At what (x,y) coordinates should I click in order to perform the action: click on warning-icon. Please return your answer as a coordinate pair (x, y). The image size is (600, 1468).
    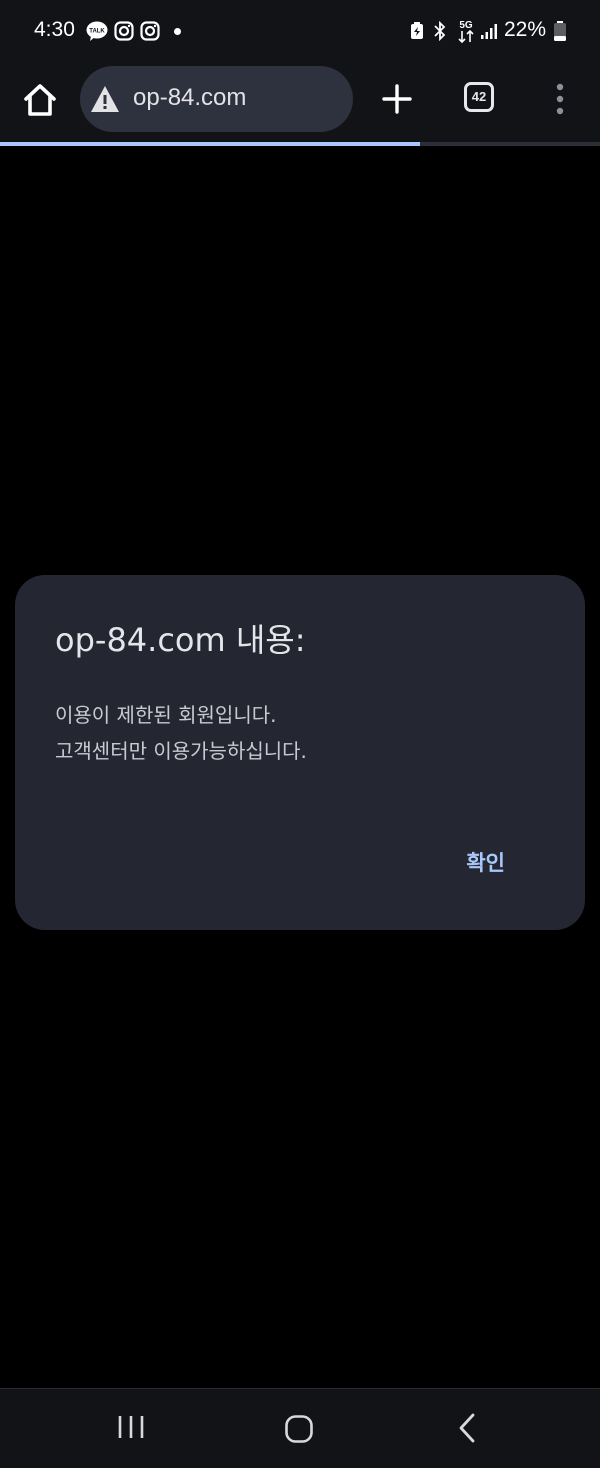
    Looking at the image, I should click on (105, 99).